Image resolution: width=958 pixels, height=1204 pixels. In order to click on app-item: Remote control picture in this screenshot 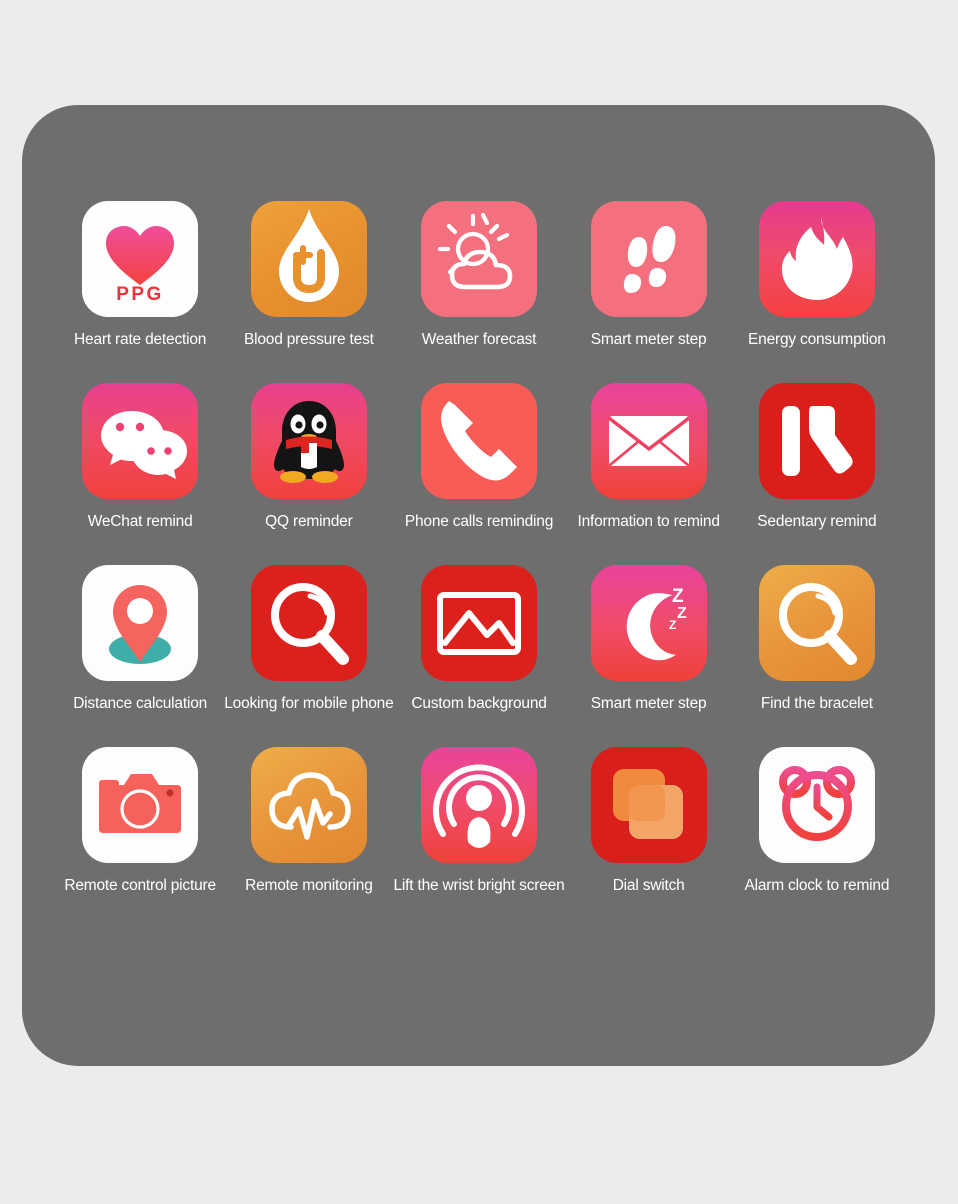, I will do `click(140, 821)`.